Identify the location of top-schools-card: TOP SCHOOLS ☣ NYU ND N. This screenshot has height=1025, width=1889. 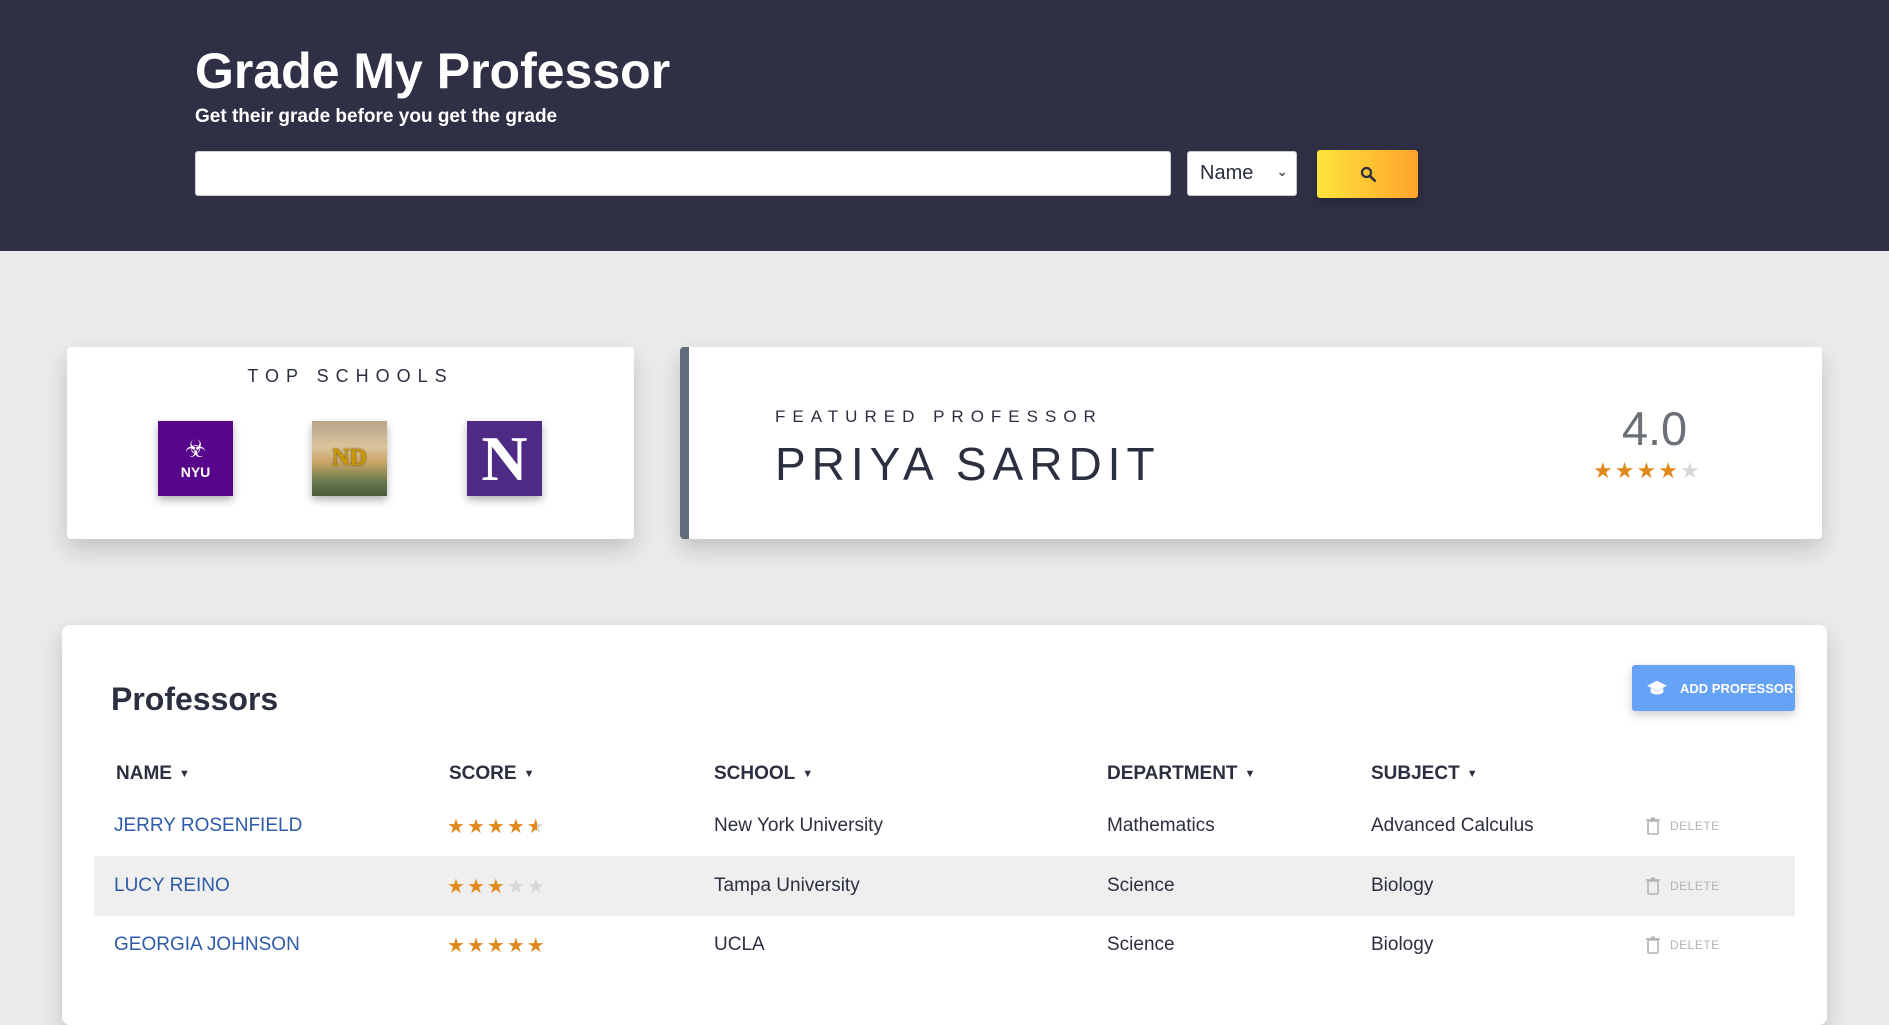
(350, 443).